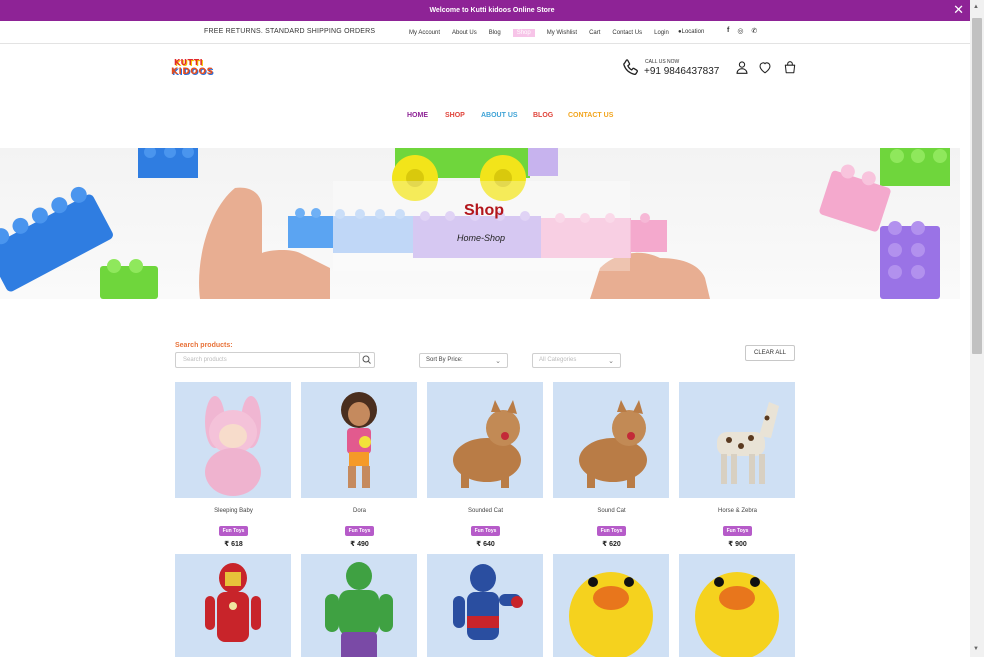  I want to click on top-link-about-us: About Us, so click(464, 33).